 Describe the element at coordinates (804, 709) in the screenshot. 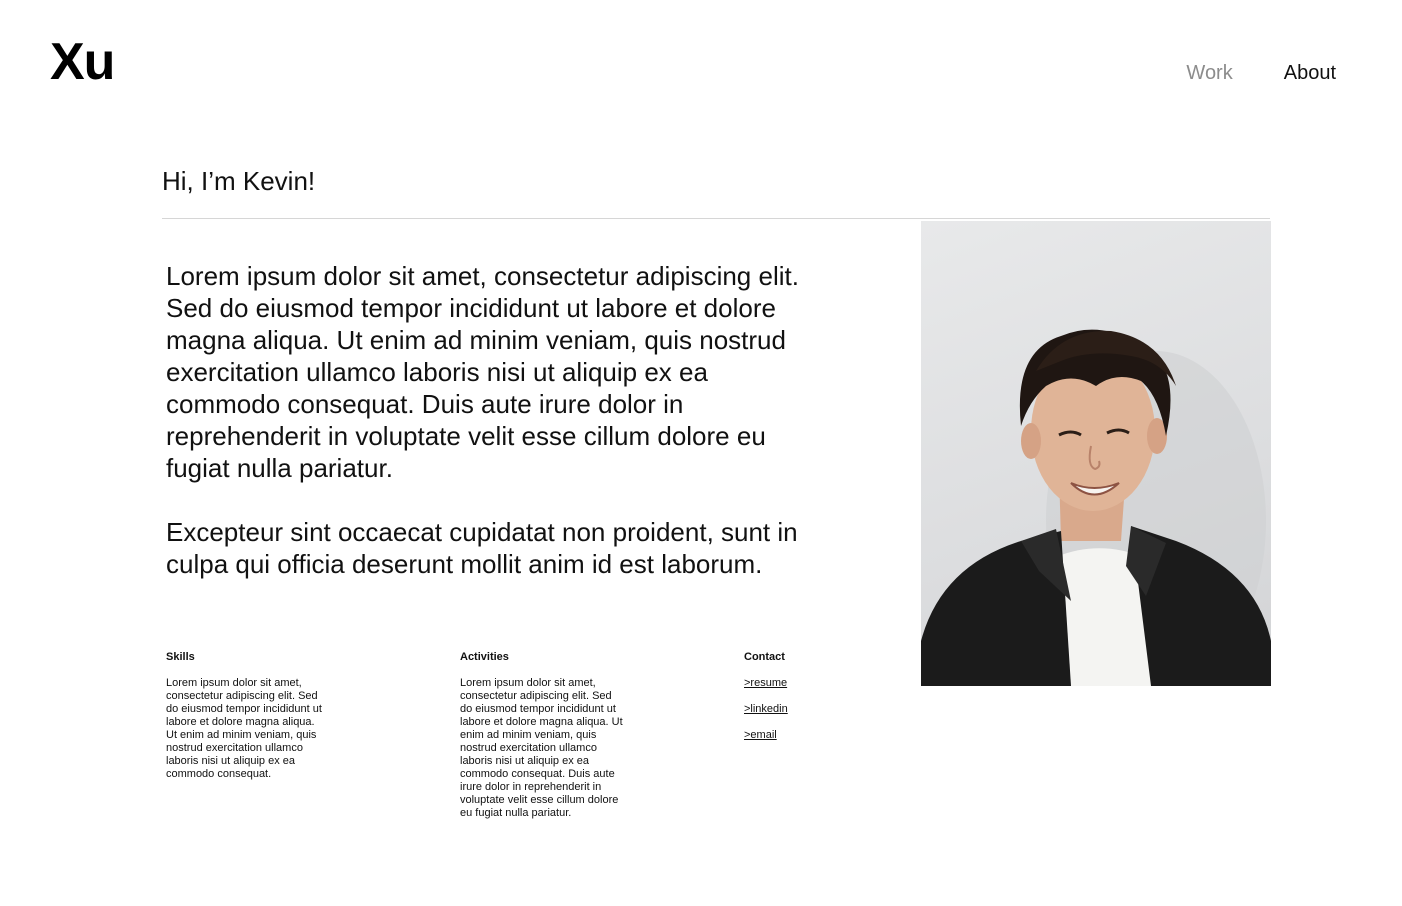

I see `linkedin-link: >linkedin` at that location.